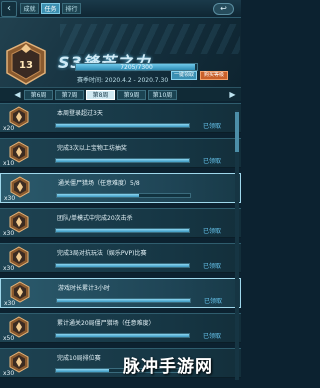 This screenshot has height=388, width=320. I want to click on tab-task: 任务, so click(50, 8).